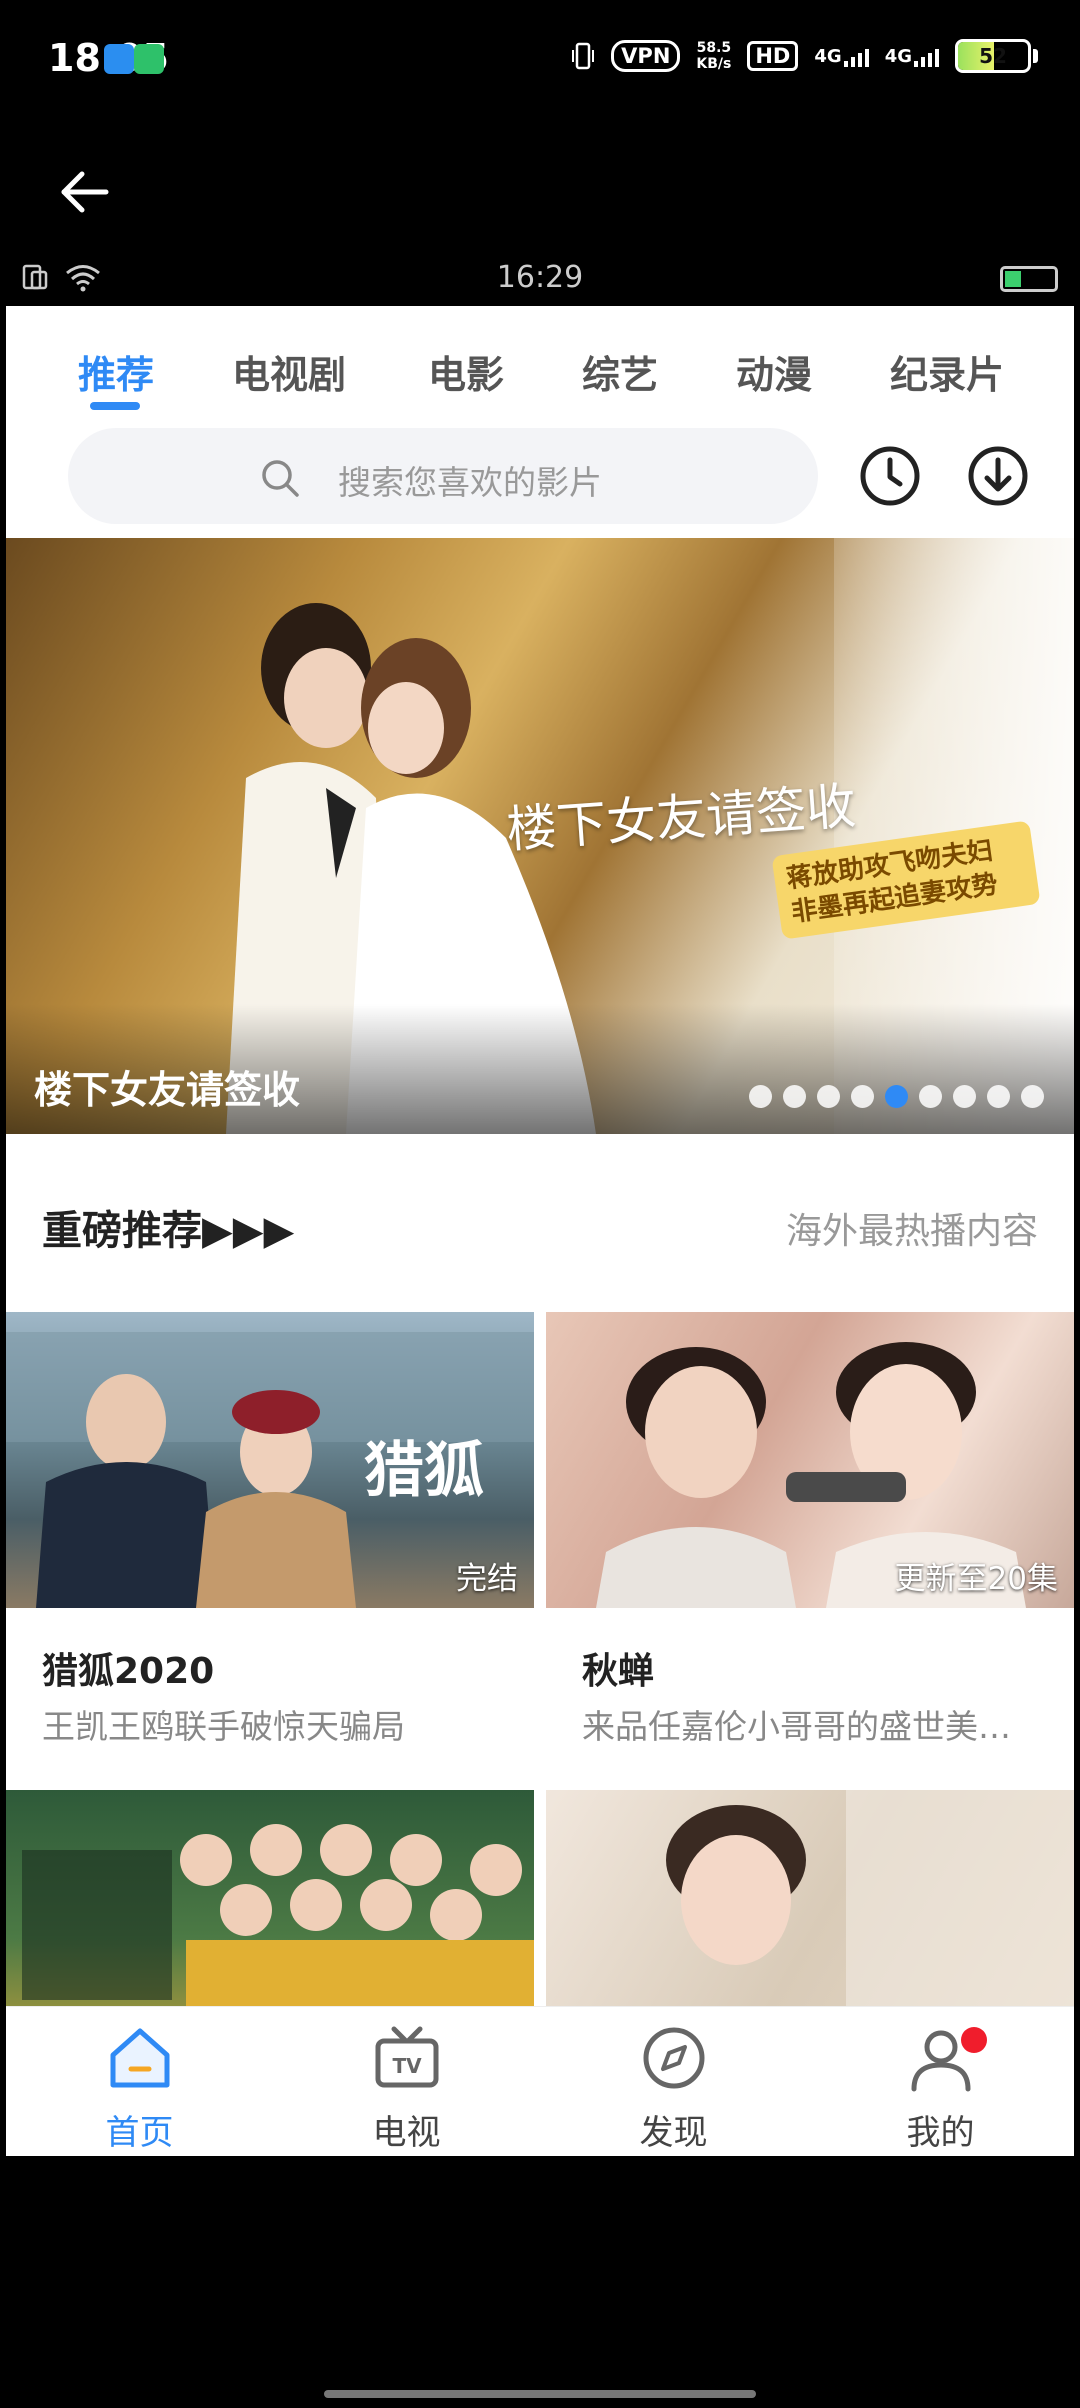 Image resolution: width=1080 pixels, height=2408 pixels. I want to click on thumbnail-title-art: 猎狐, so click(424, 1471).